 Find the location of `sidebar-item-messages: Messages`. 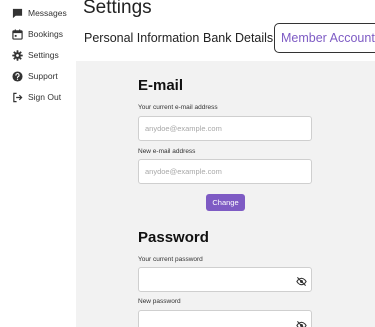

sidebar-item-messages: Messages is located at coordinates (39, 13).